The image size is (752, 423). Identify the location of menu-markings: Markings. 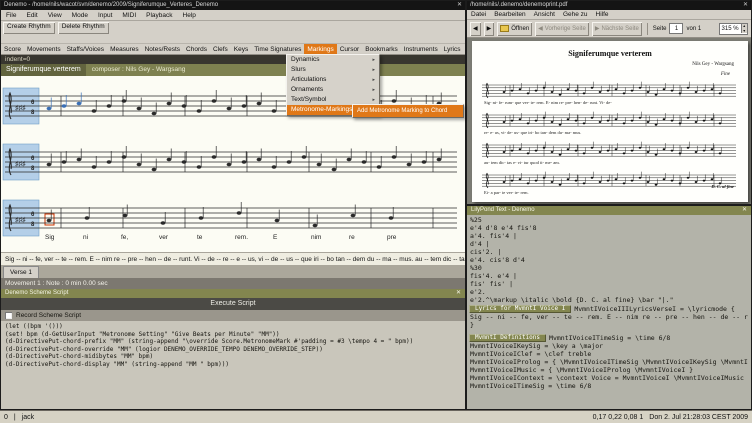
(320, 49).